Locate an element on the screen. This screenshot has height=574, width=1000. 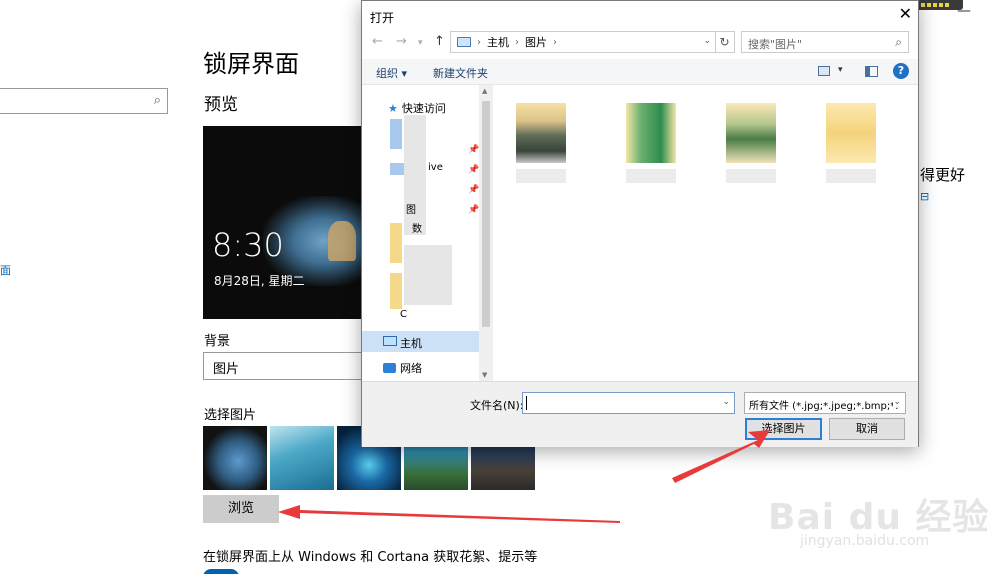
breadcrumb-this-pc: 主机 is located at coordinates (498, 42).